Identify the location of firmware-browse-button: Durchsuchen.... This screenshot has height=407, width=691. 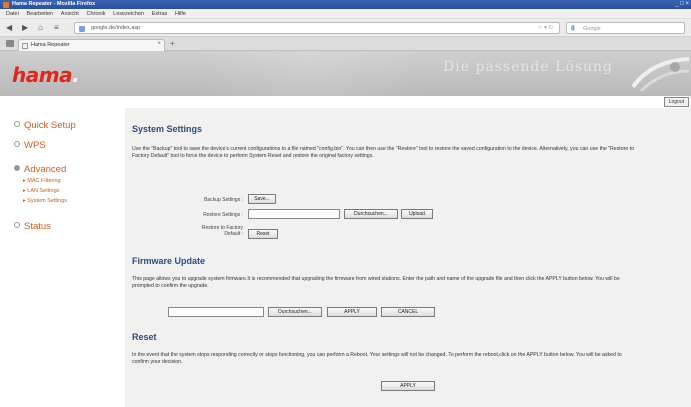
(295, 312).